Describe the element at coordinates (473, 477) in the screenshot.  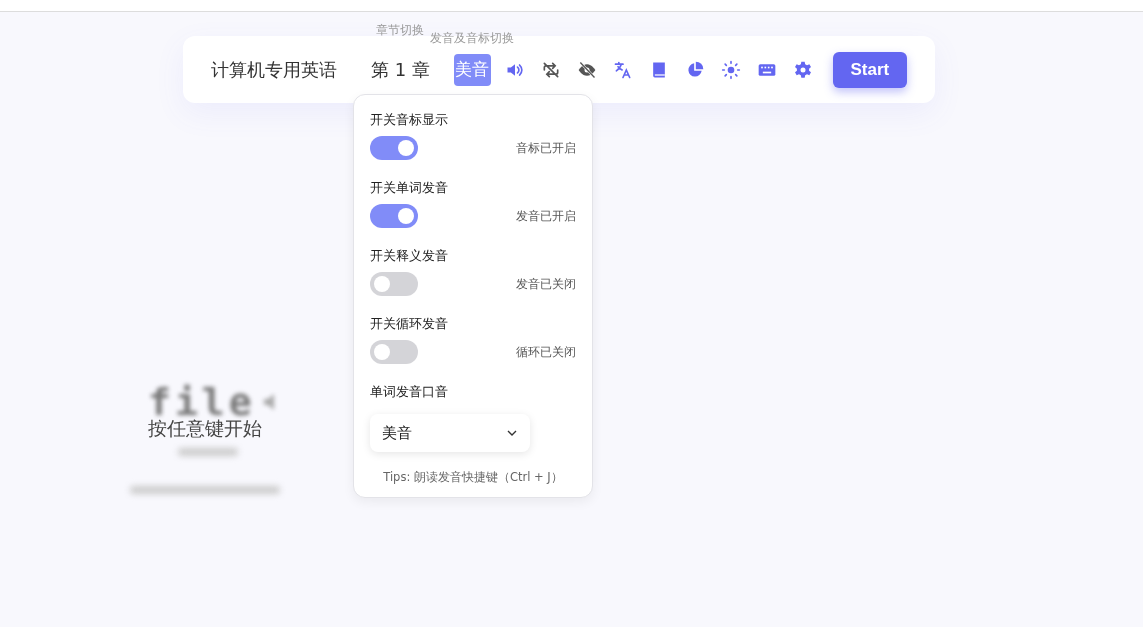
I see `tips-text: Tips: 朗读发音快捷键（Ctrl + J）` at that location.